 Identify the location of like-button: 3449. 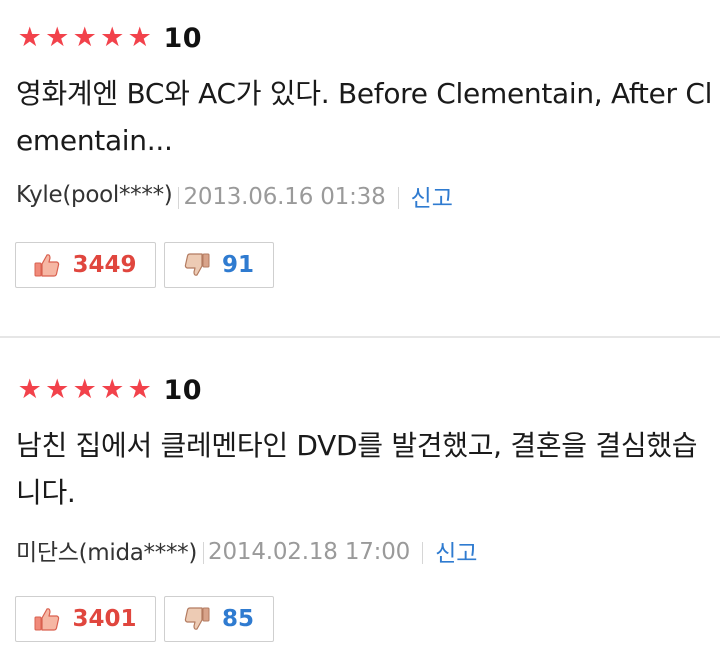
(85, 265).